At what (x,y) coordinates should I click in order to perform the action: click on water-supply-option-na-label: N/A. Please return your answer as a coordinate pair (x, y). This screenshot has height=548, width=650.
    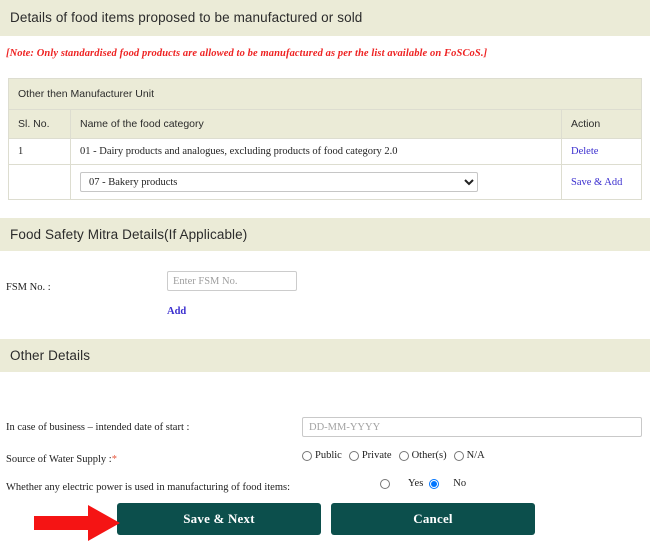
    Looking at the image, I should click on (475, 455).